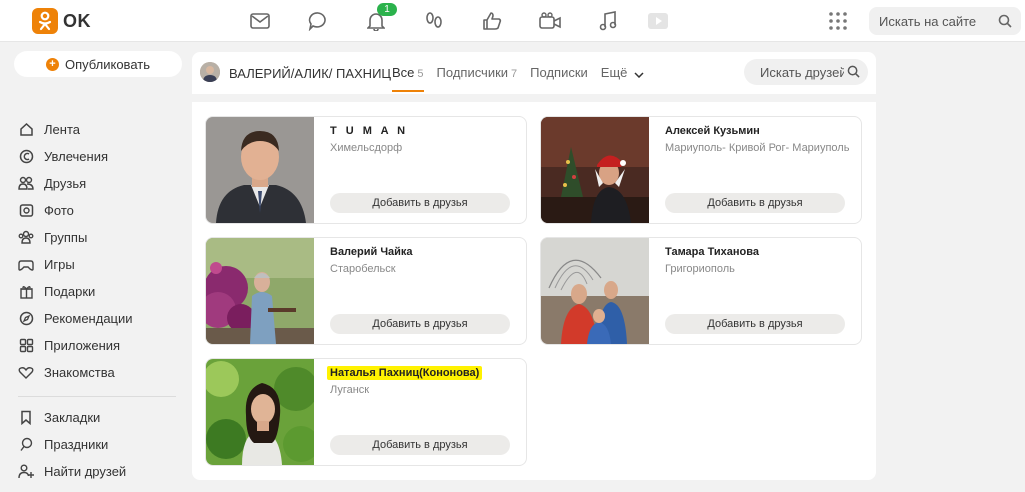  What do you see at coordinates (607, 21) in the screenshot?
I see `music-icon` at bounding box center [607, 21].